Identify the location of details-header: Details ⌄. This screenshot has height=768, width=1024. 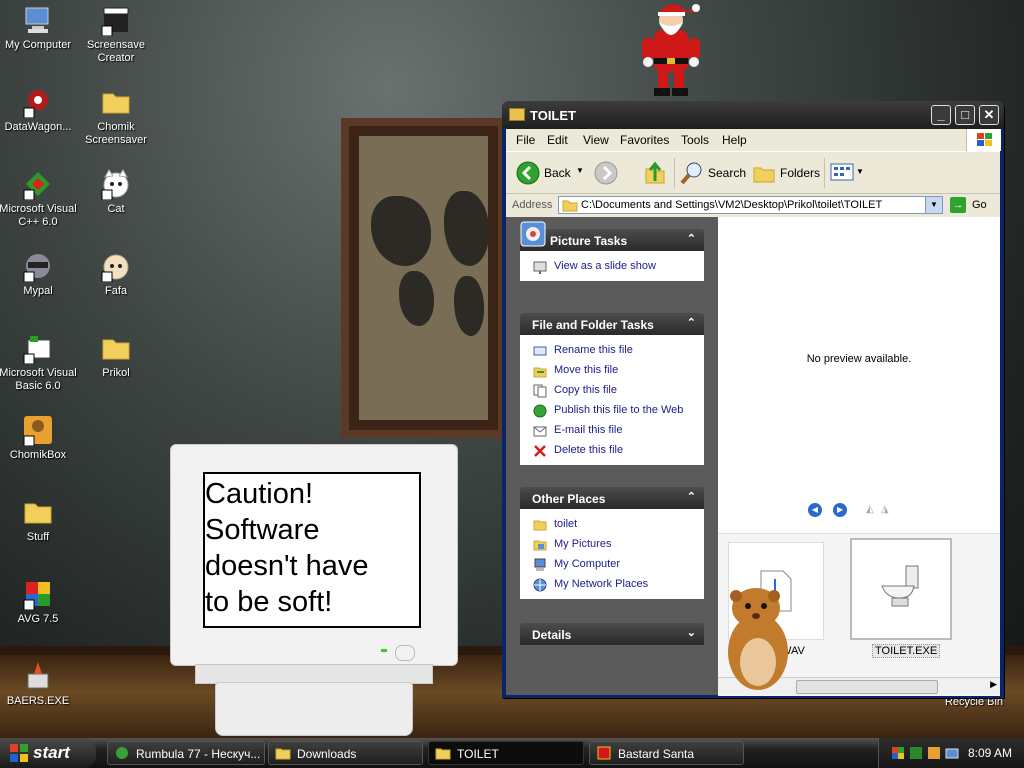
(612, 634).